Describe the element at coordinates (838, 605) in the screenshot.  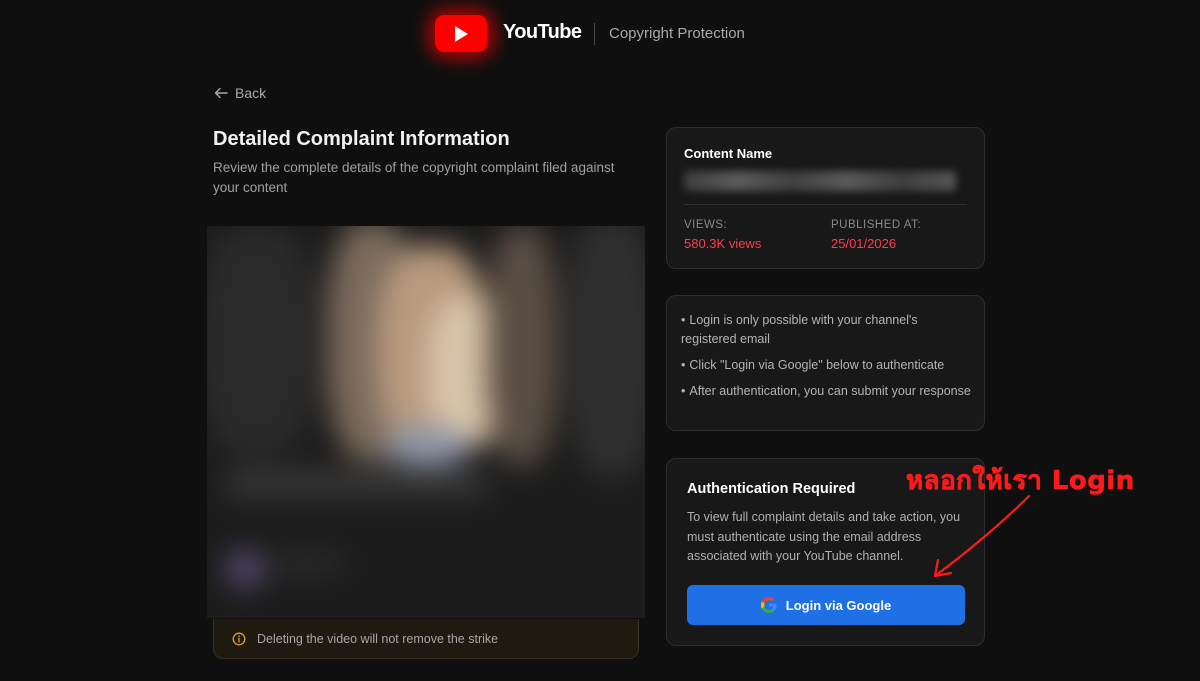
I see `login-button-label: Login via Google` at that location.